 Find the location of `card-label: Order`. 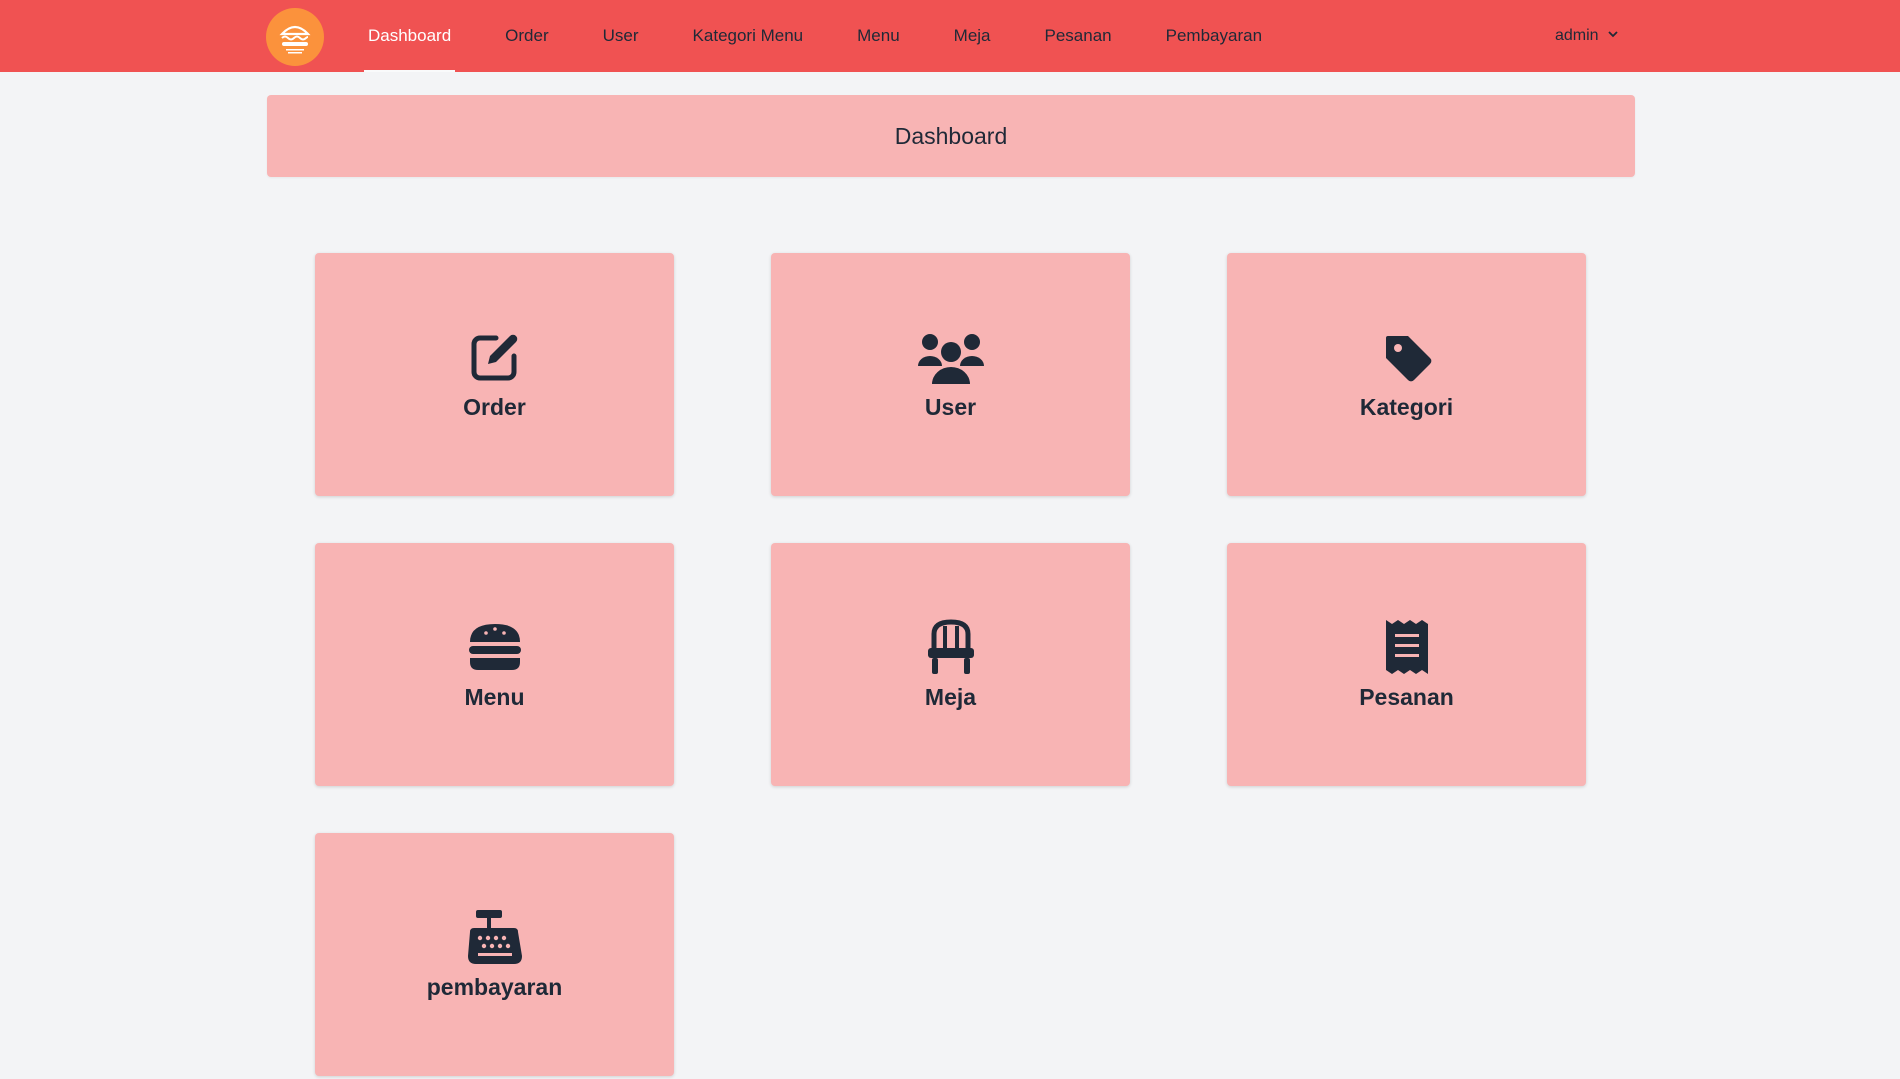

card-label: Order is located at coordinates (494, 407).